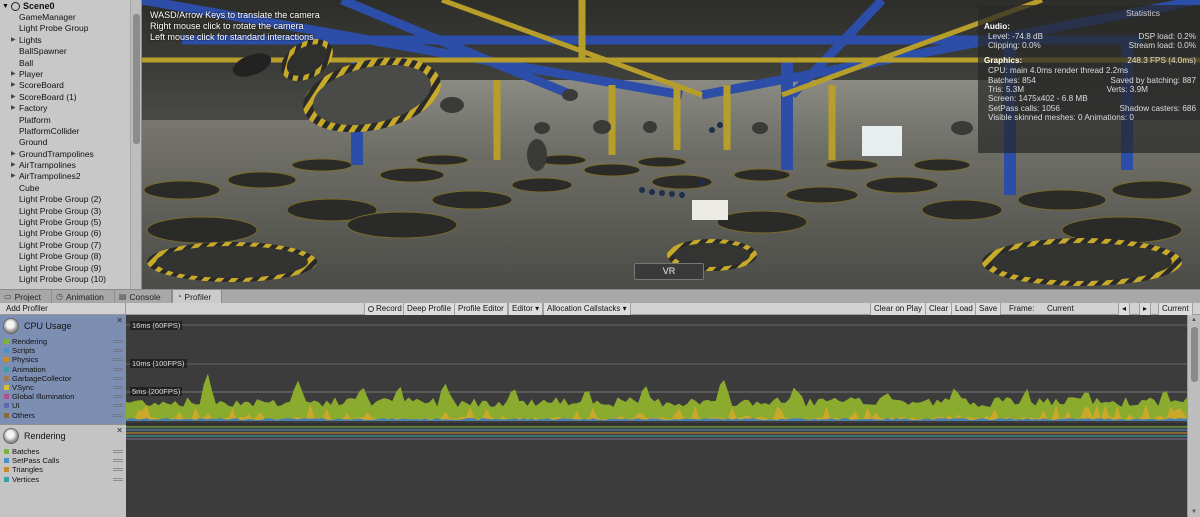 This screenshot has height=517, width=1200. I want to click on ms-label-5: 5ms (200FPS), so click(156, 391).